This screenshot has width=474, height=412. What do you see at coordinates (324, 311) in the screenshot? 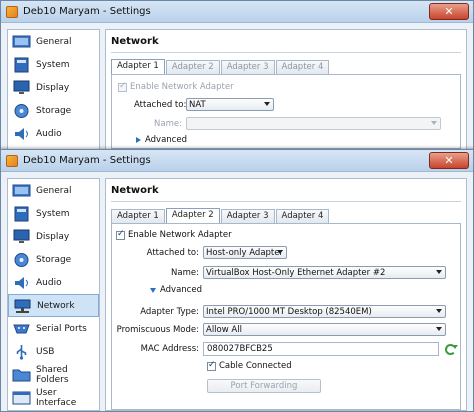
I see `adapter-type-select: Intel PRO/1000 MT Desktop (82540EM)` at bounding box center [324, 311].